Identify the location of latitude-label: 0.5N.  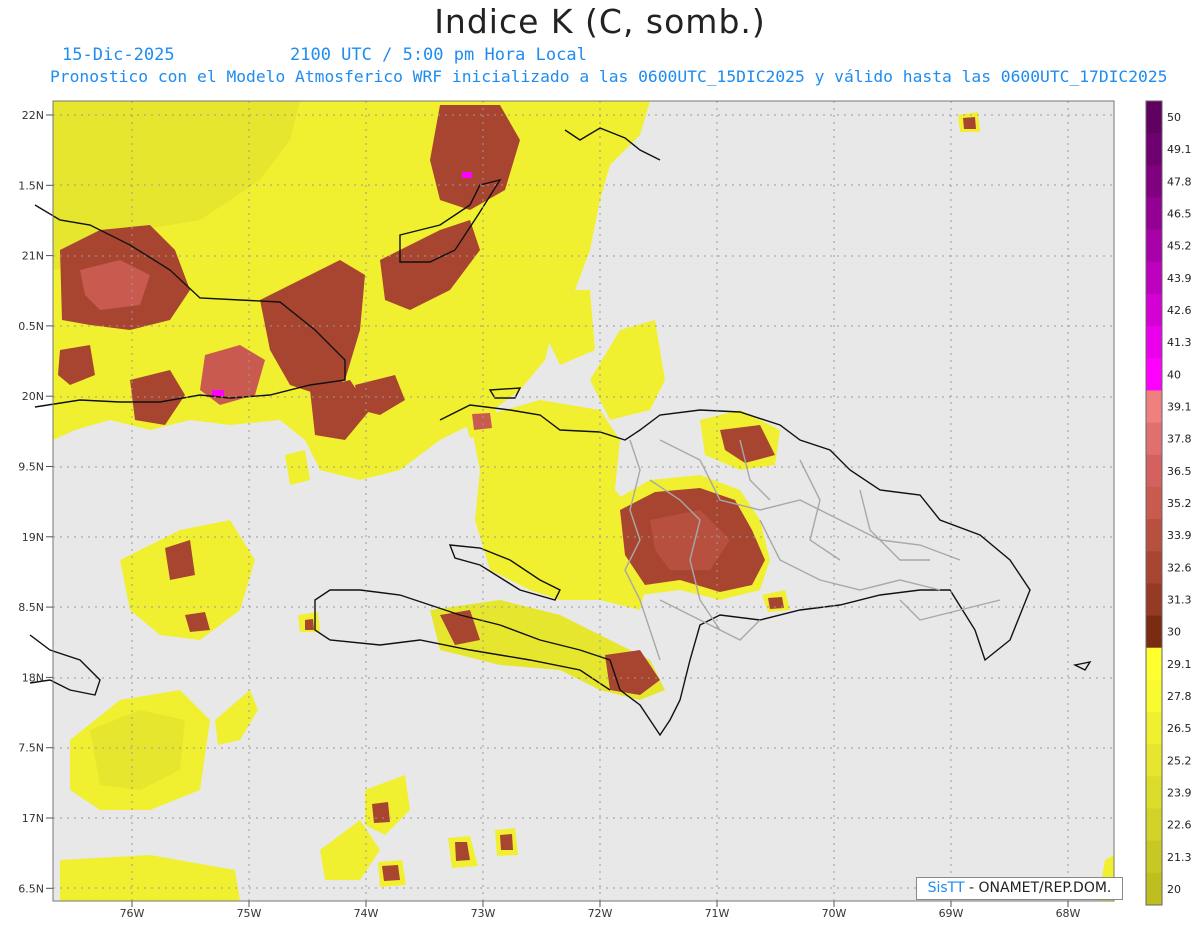
(31, 326).